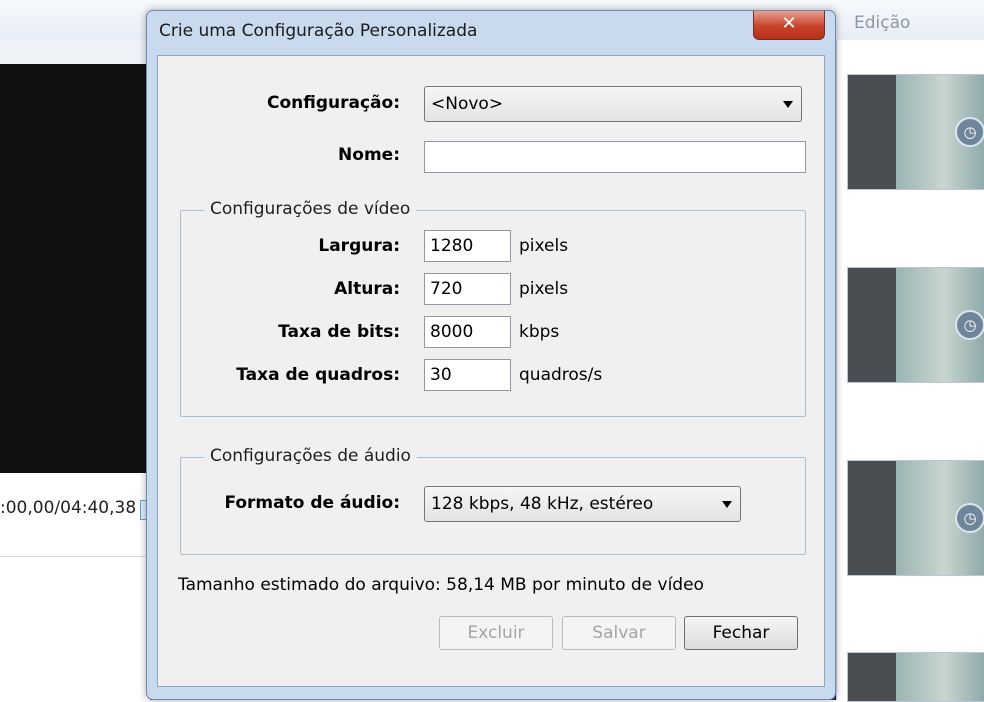 This screenshot has height=702, width=984. I want to click on preview-header, so click(75, 52).